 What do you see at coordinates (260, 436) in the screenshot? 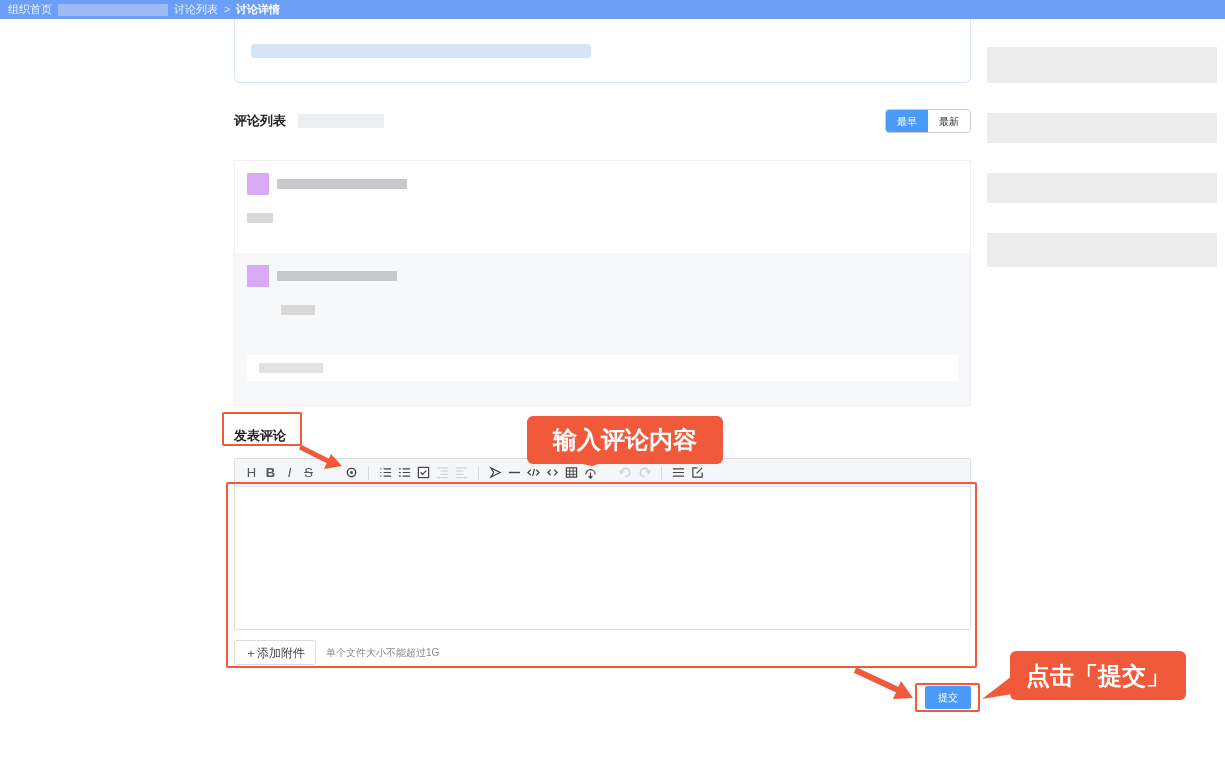
I see `section-title: 发表评论` at bounding box center [260, 436].